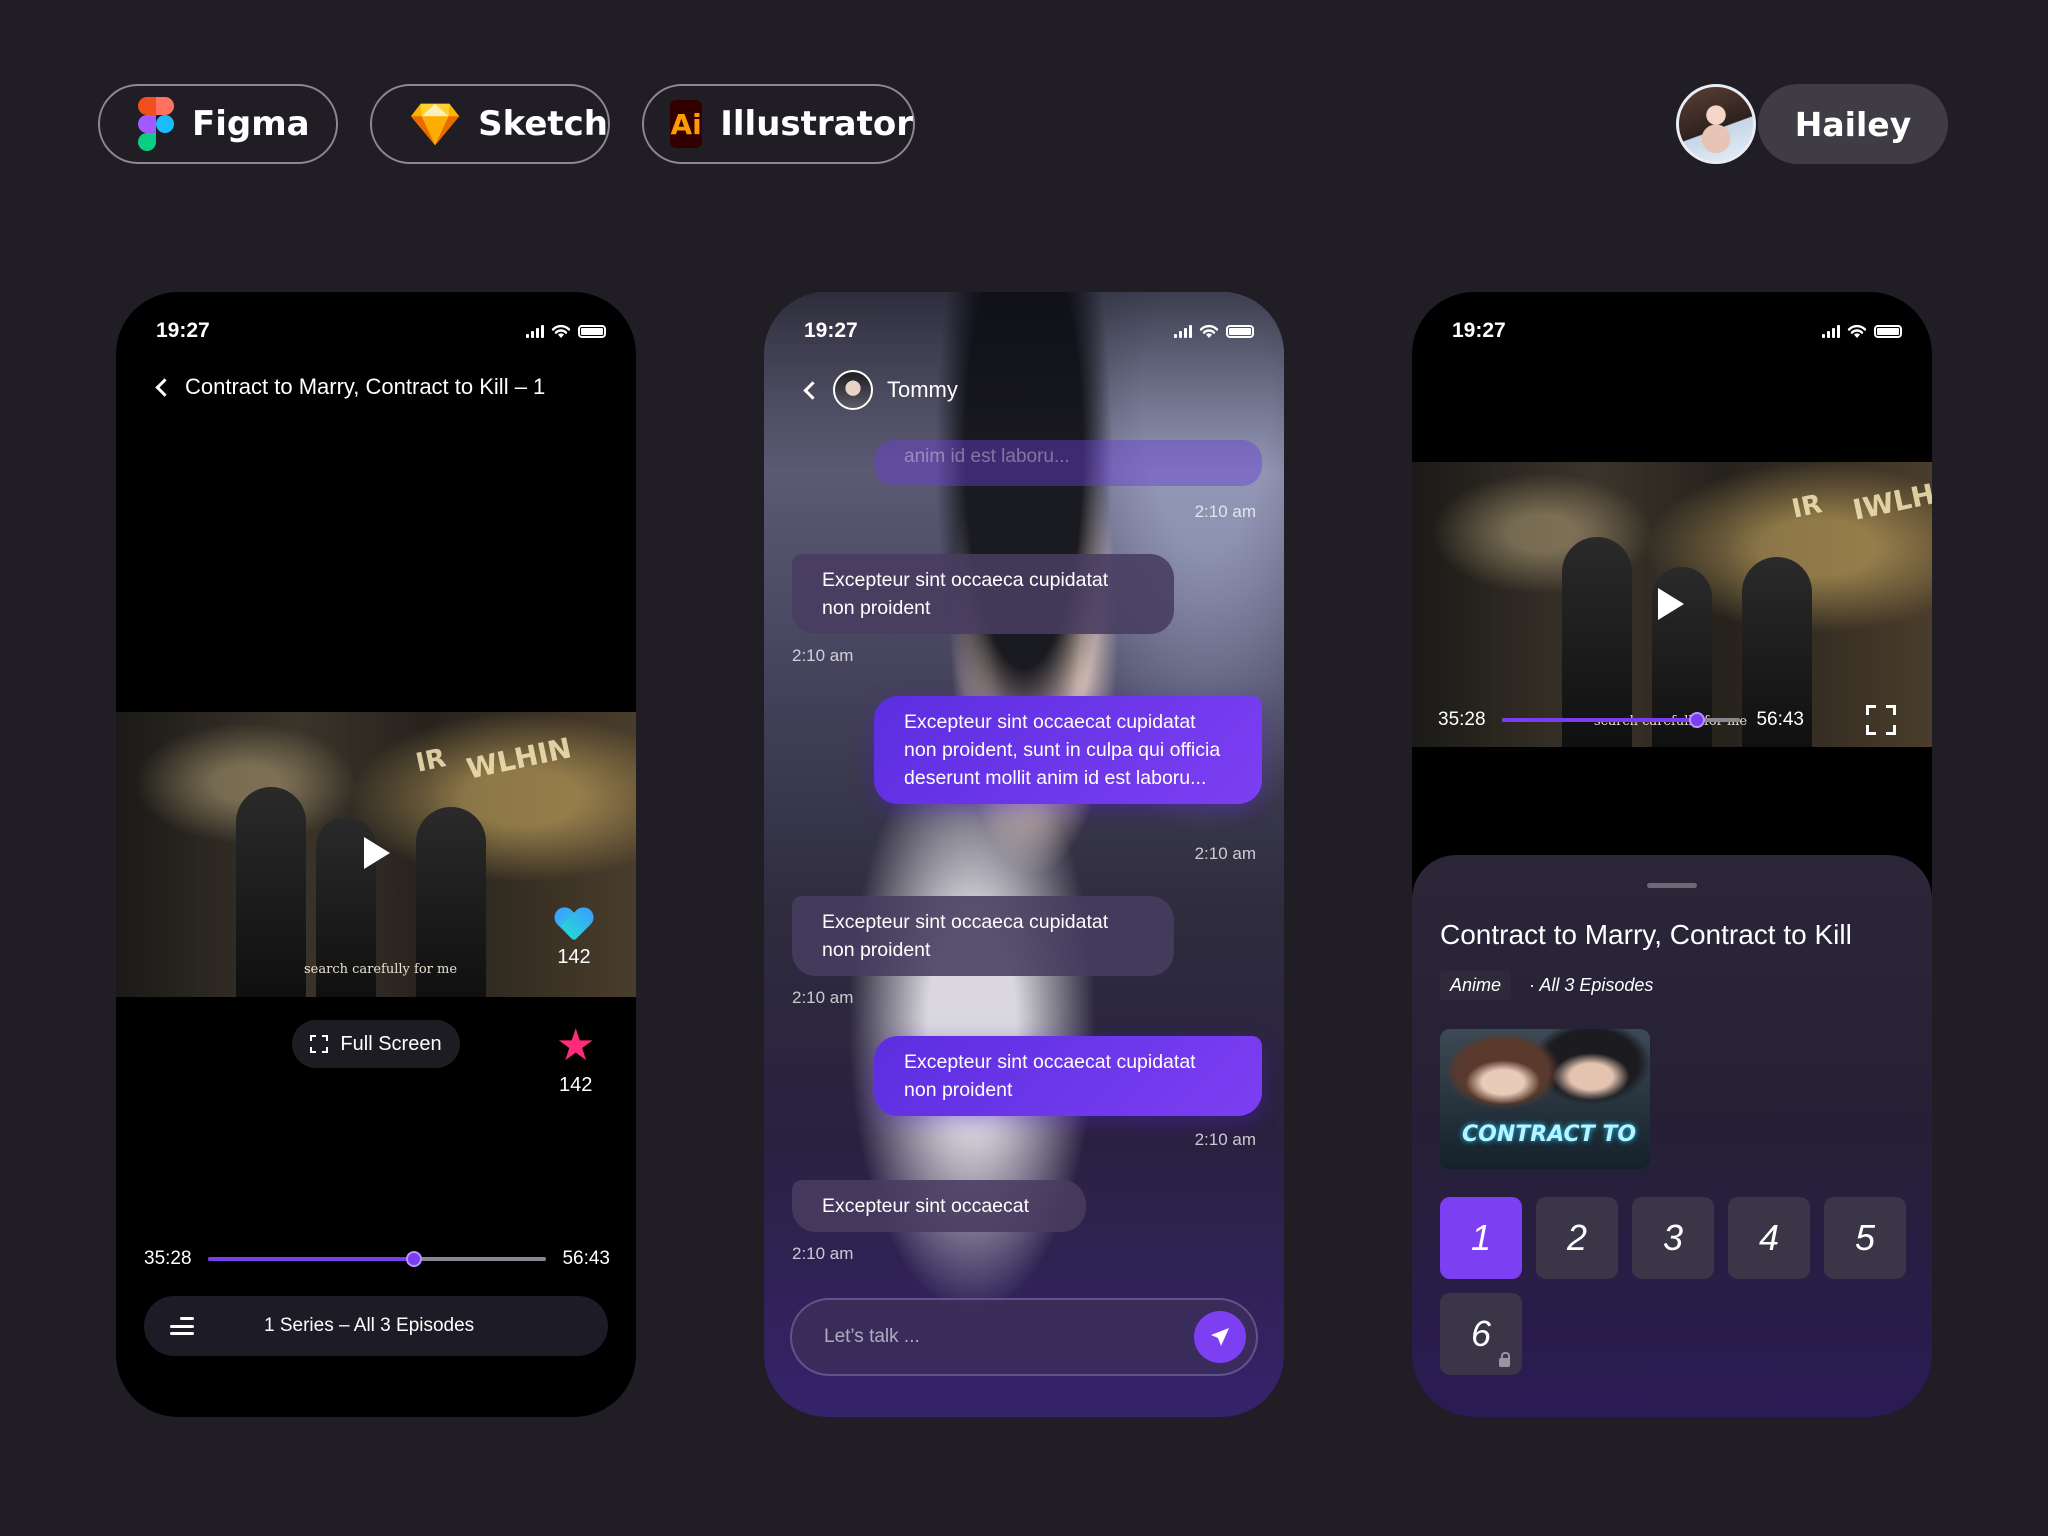  What do you see at coordinates (251, 124) in the screenshot?
I see `tool-label: Figma` at bounding box center [251, 124].